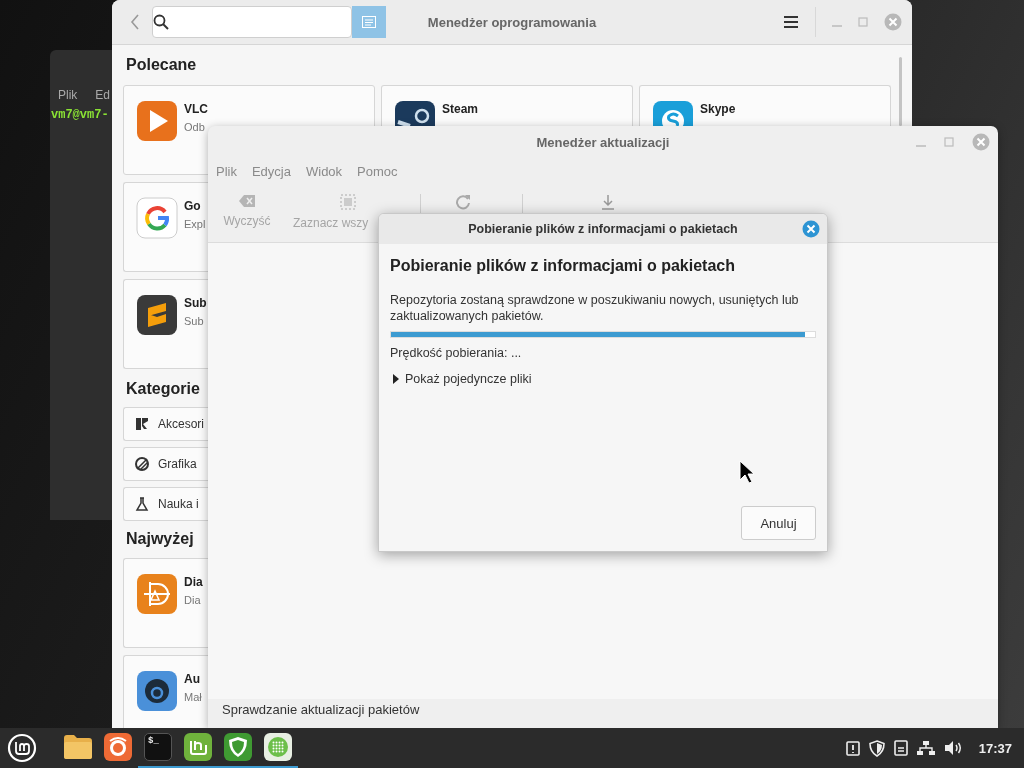 Image resolution: width=1024 pixels, height=768 pixels. Describe the element at coordinates (157, 594) in the screenshot. I see `diagram-icon` at that location.